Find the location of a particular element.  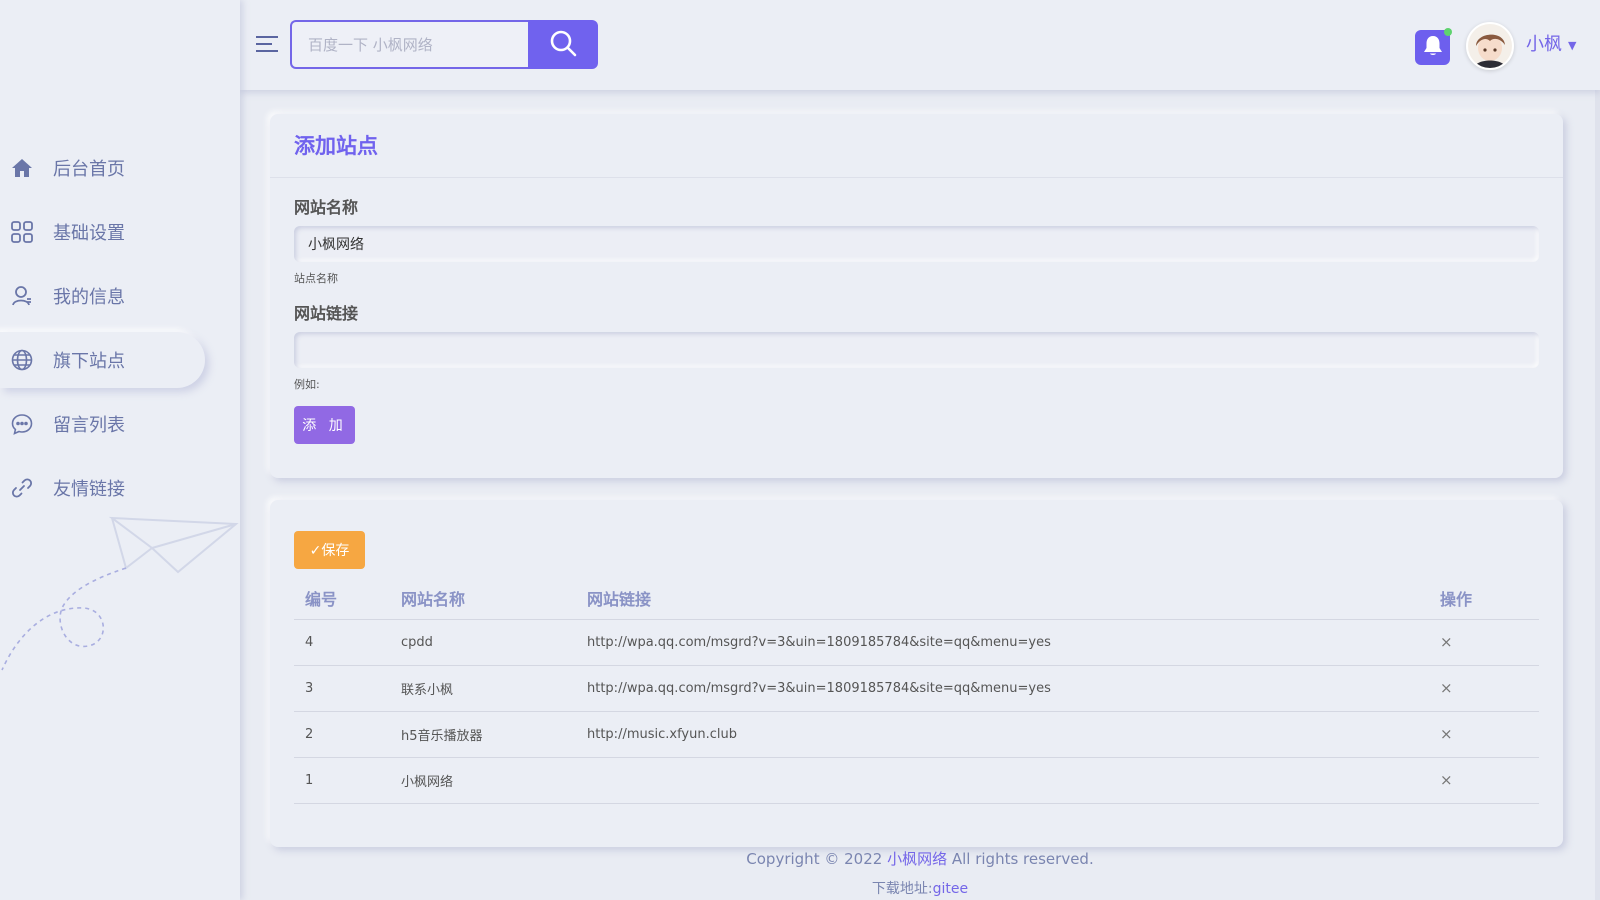

sidebar-item-my-info: 我的信息 is located at coordinates (102, 296).